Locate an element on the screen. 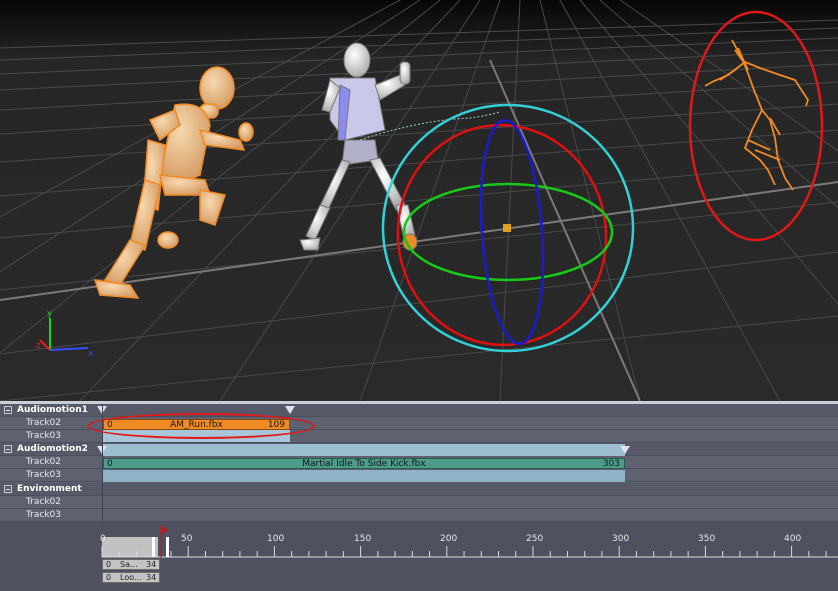  ruler-tick-label: 50 is located at coordinates (187, 539).